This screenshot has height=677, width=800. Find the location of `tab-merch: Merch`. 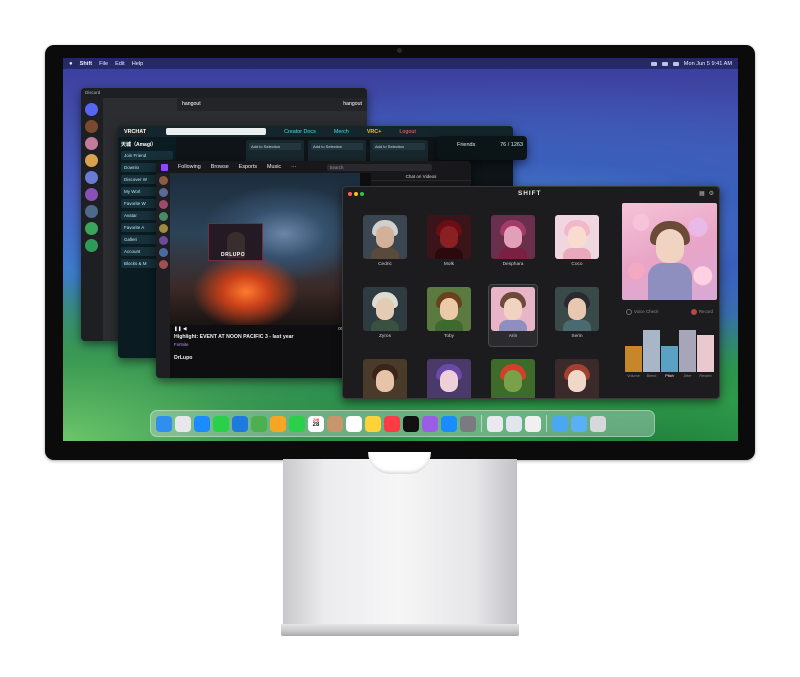

tab-merch: Merch is located at coordinates (341, 132).